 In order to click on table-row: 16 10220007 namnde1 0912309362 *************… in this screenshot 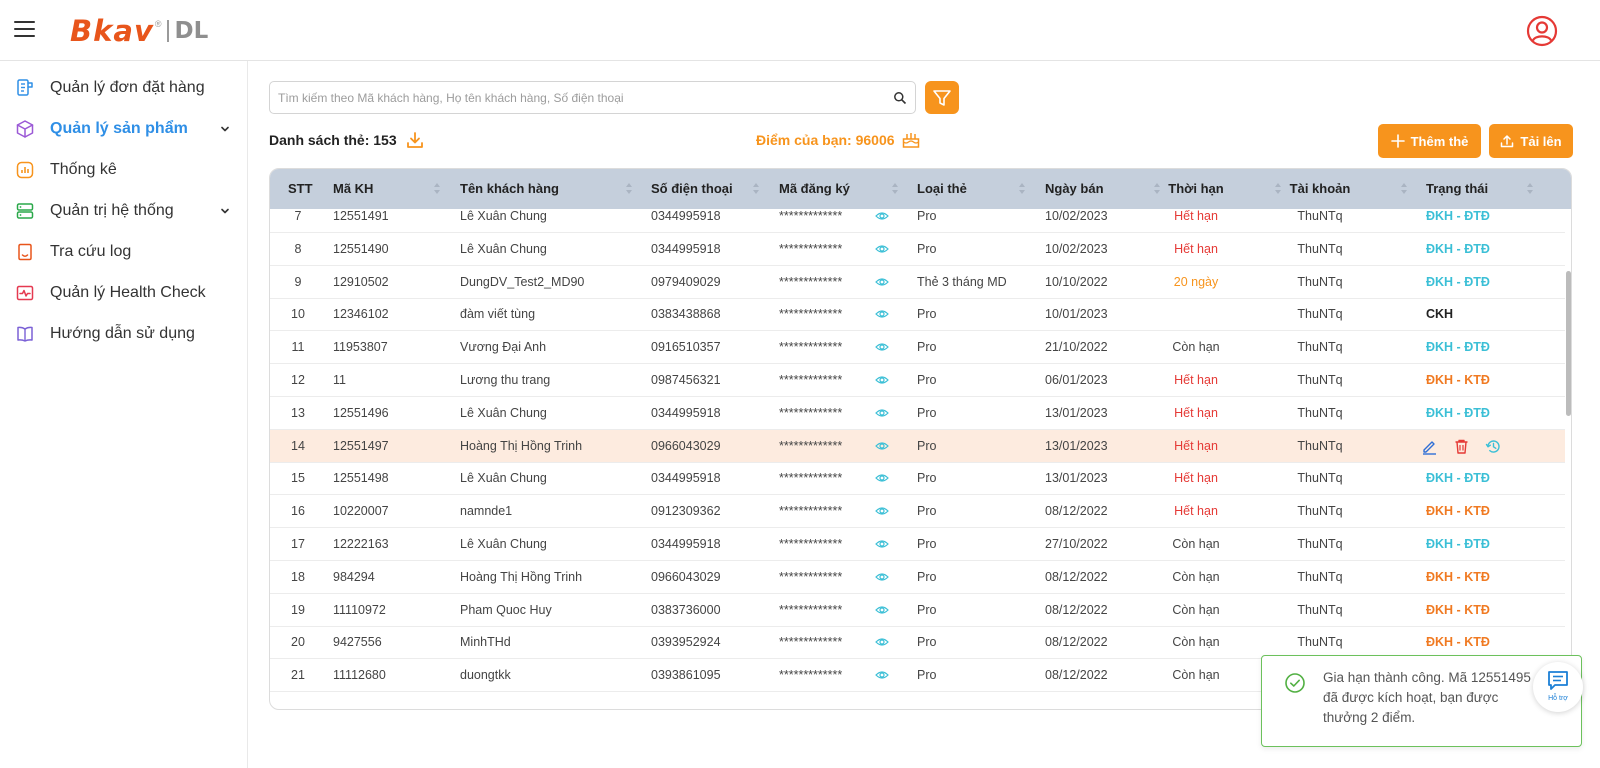, I will do `click(917, 512)`.